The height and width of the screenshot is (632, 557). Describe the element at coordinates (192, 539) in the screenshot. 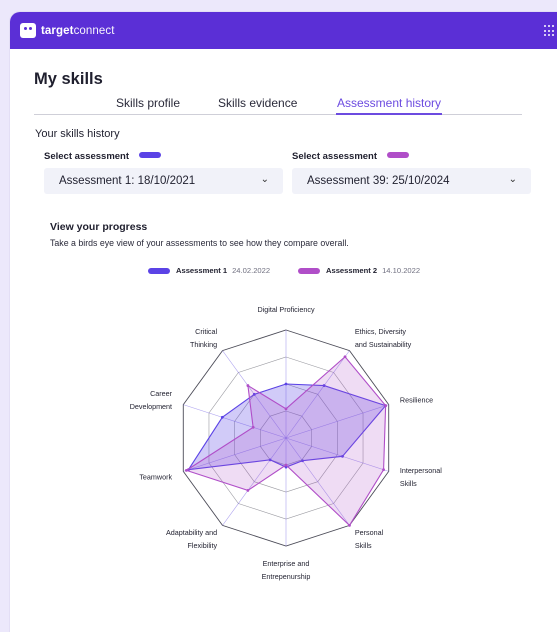

I see `radar-axis-label: Adaptability and Flexibility` at that location.